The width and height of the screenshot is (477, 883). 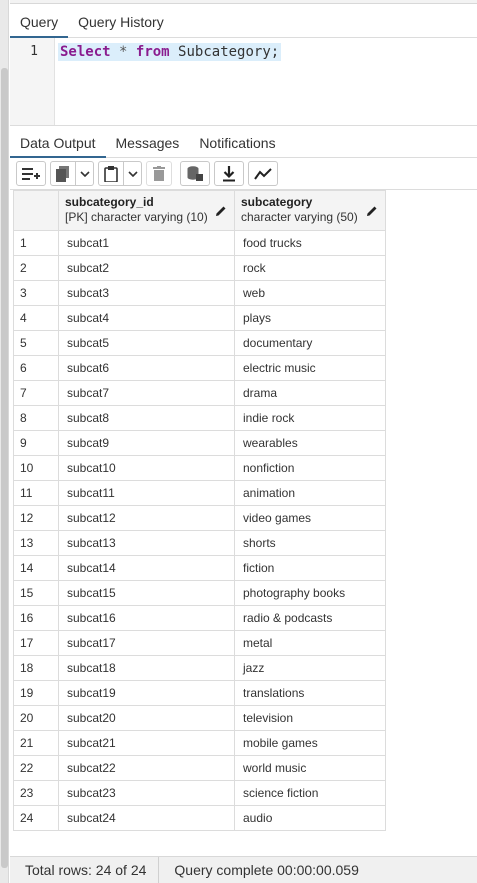 I want to click on subcategory-cell: science fiction, so click(x=310, y=793).